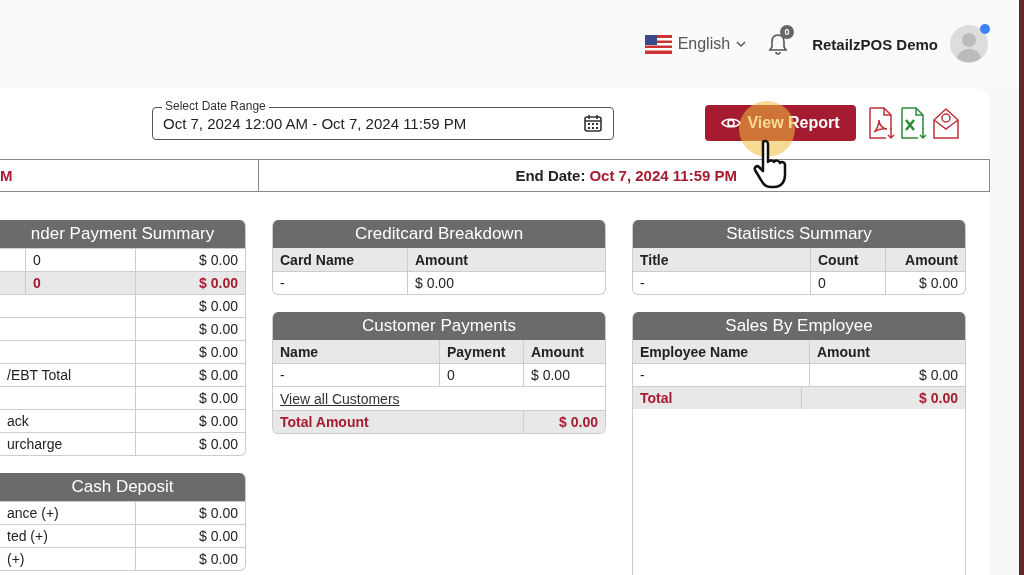 This screenshot has height=575, width=1024. What do you see at coordinates (946, 123) in the screenshot?
I see `envelope-icon` at bounding box center [946, 123].